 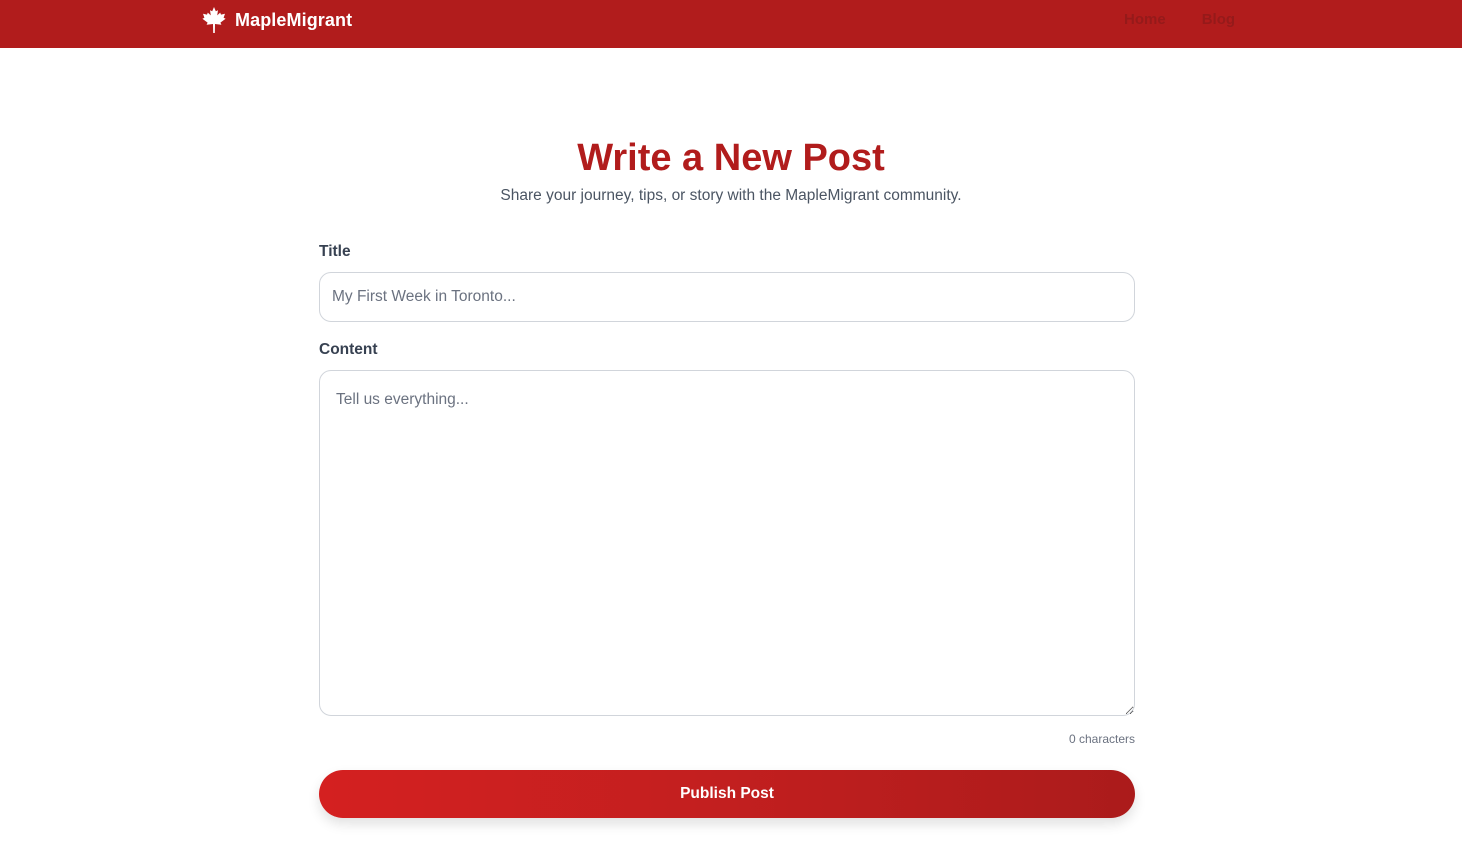 I want to click on brand-name: MapleMigrant, so click(x=294, y=19).